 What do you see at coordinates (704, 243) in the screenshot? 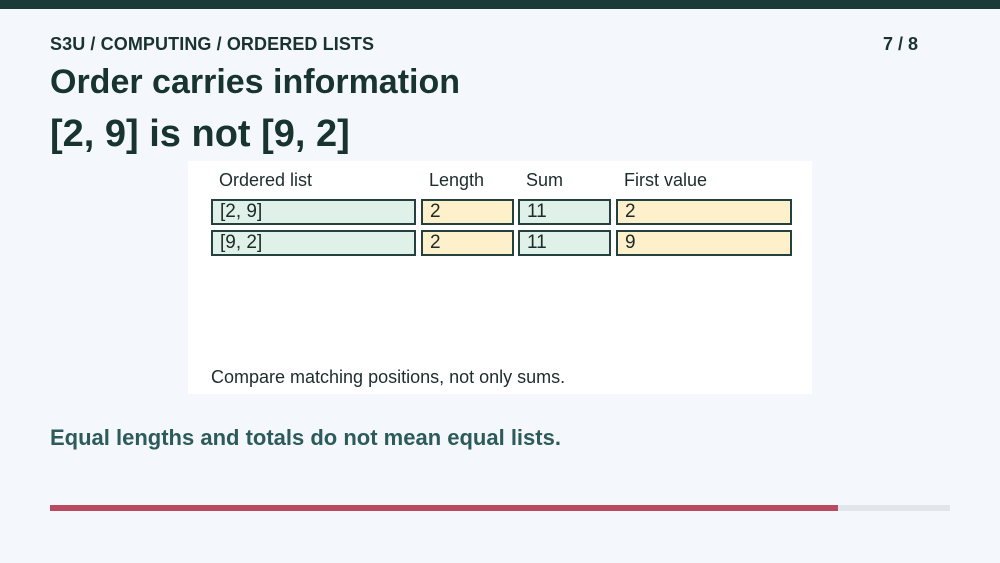
I see `cell-first-value: 9` at bounding box center [704, 243].